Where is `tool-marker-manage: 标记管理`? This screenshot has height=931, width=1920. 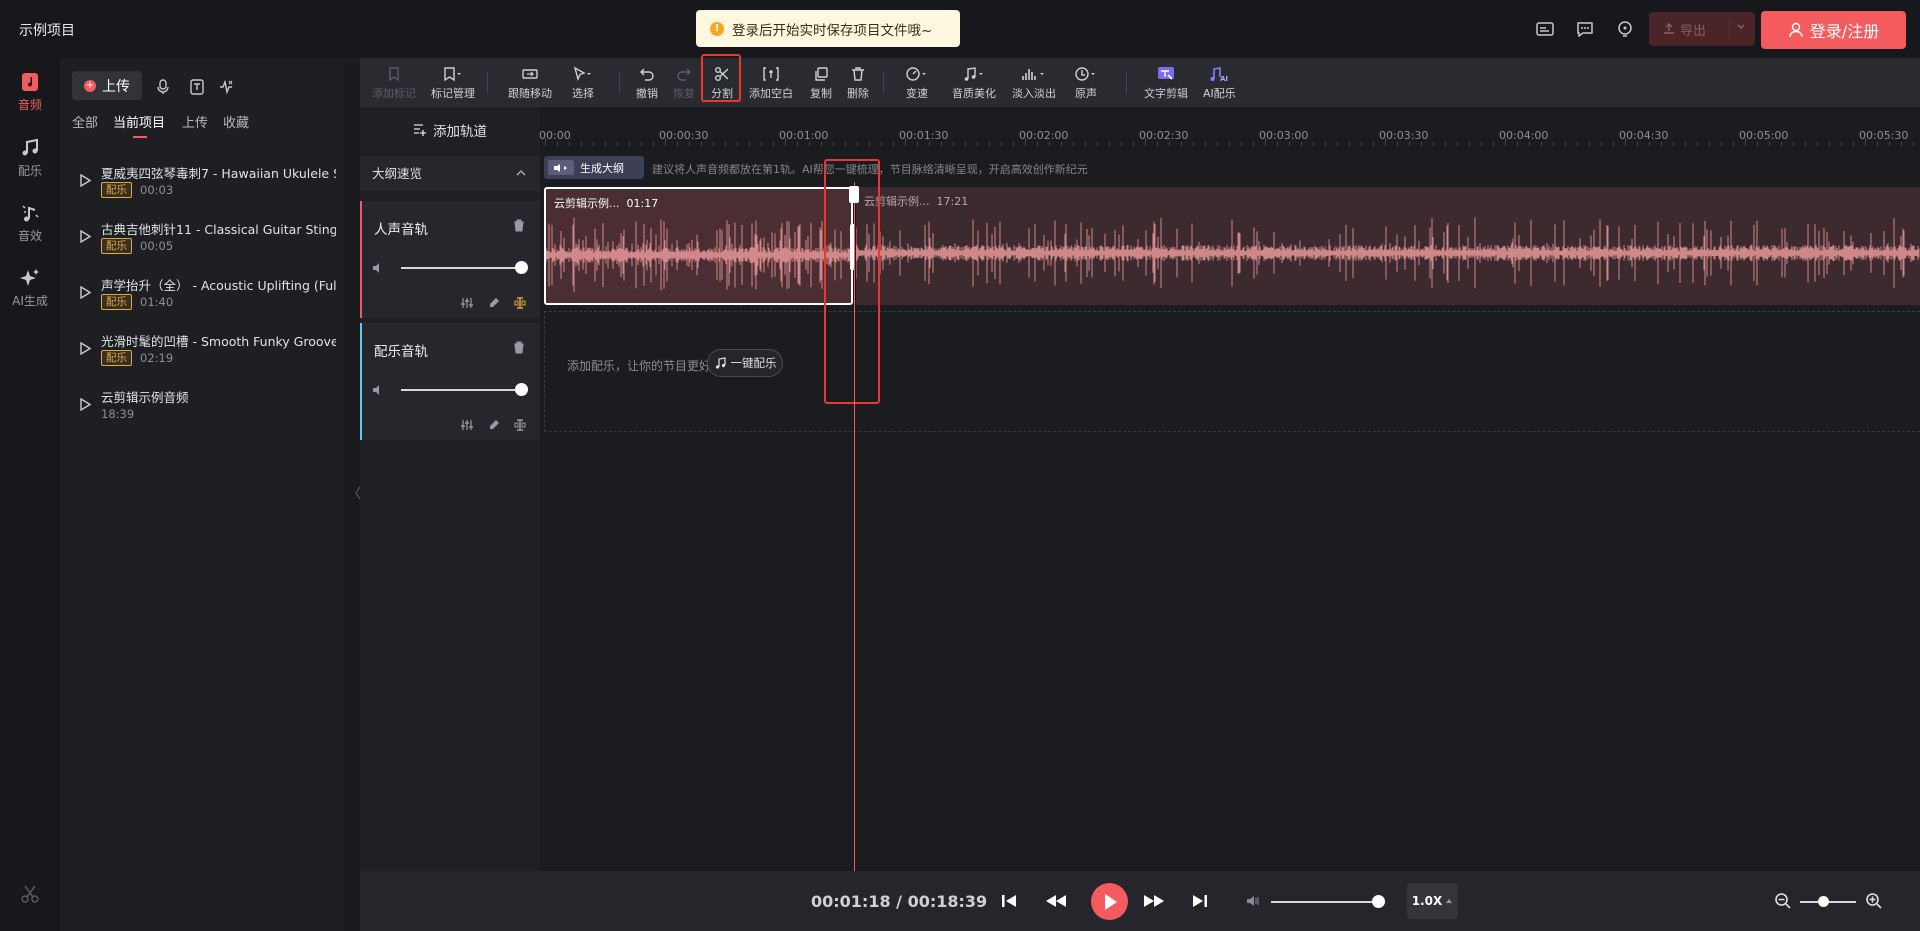 tool-marker-manage: 标记管理 is located at coordinates (453, 82).